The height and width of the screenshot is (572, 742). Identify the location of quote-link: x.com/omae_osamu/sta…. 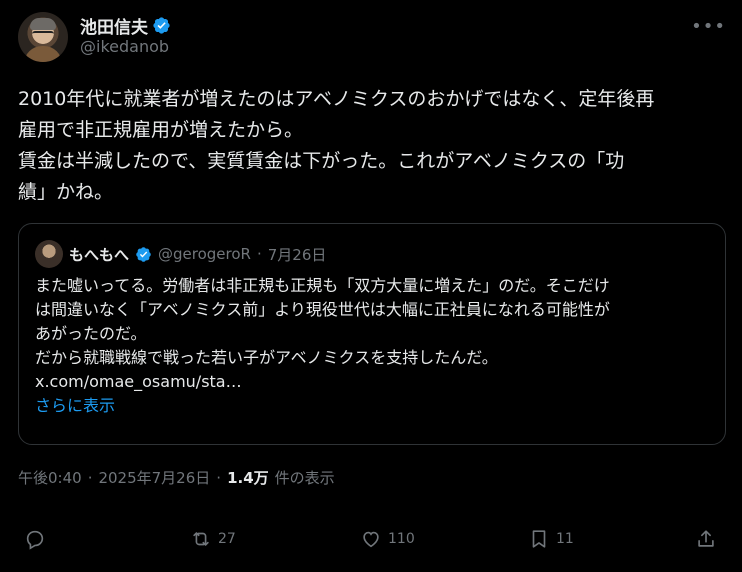
(138, 381).